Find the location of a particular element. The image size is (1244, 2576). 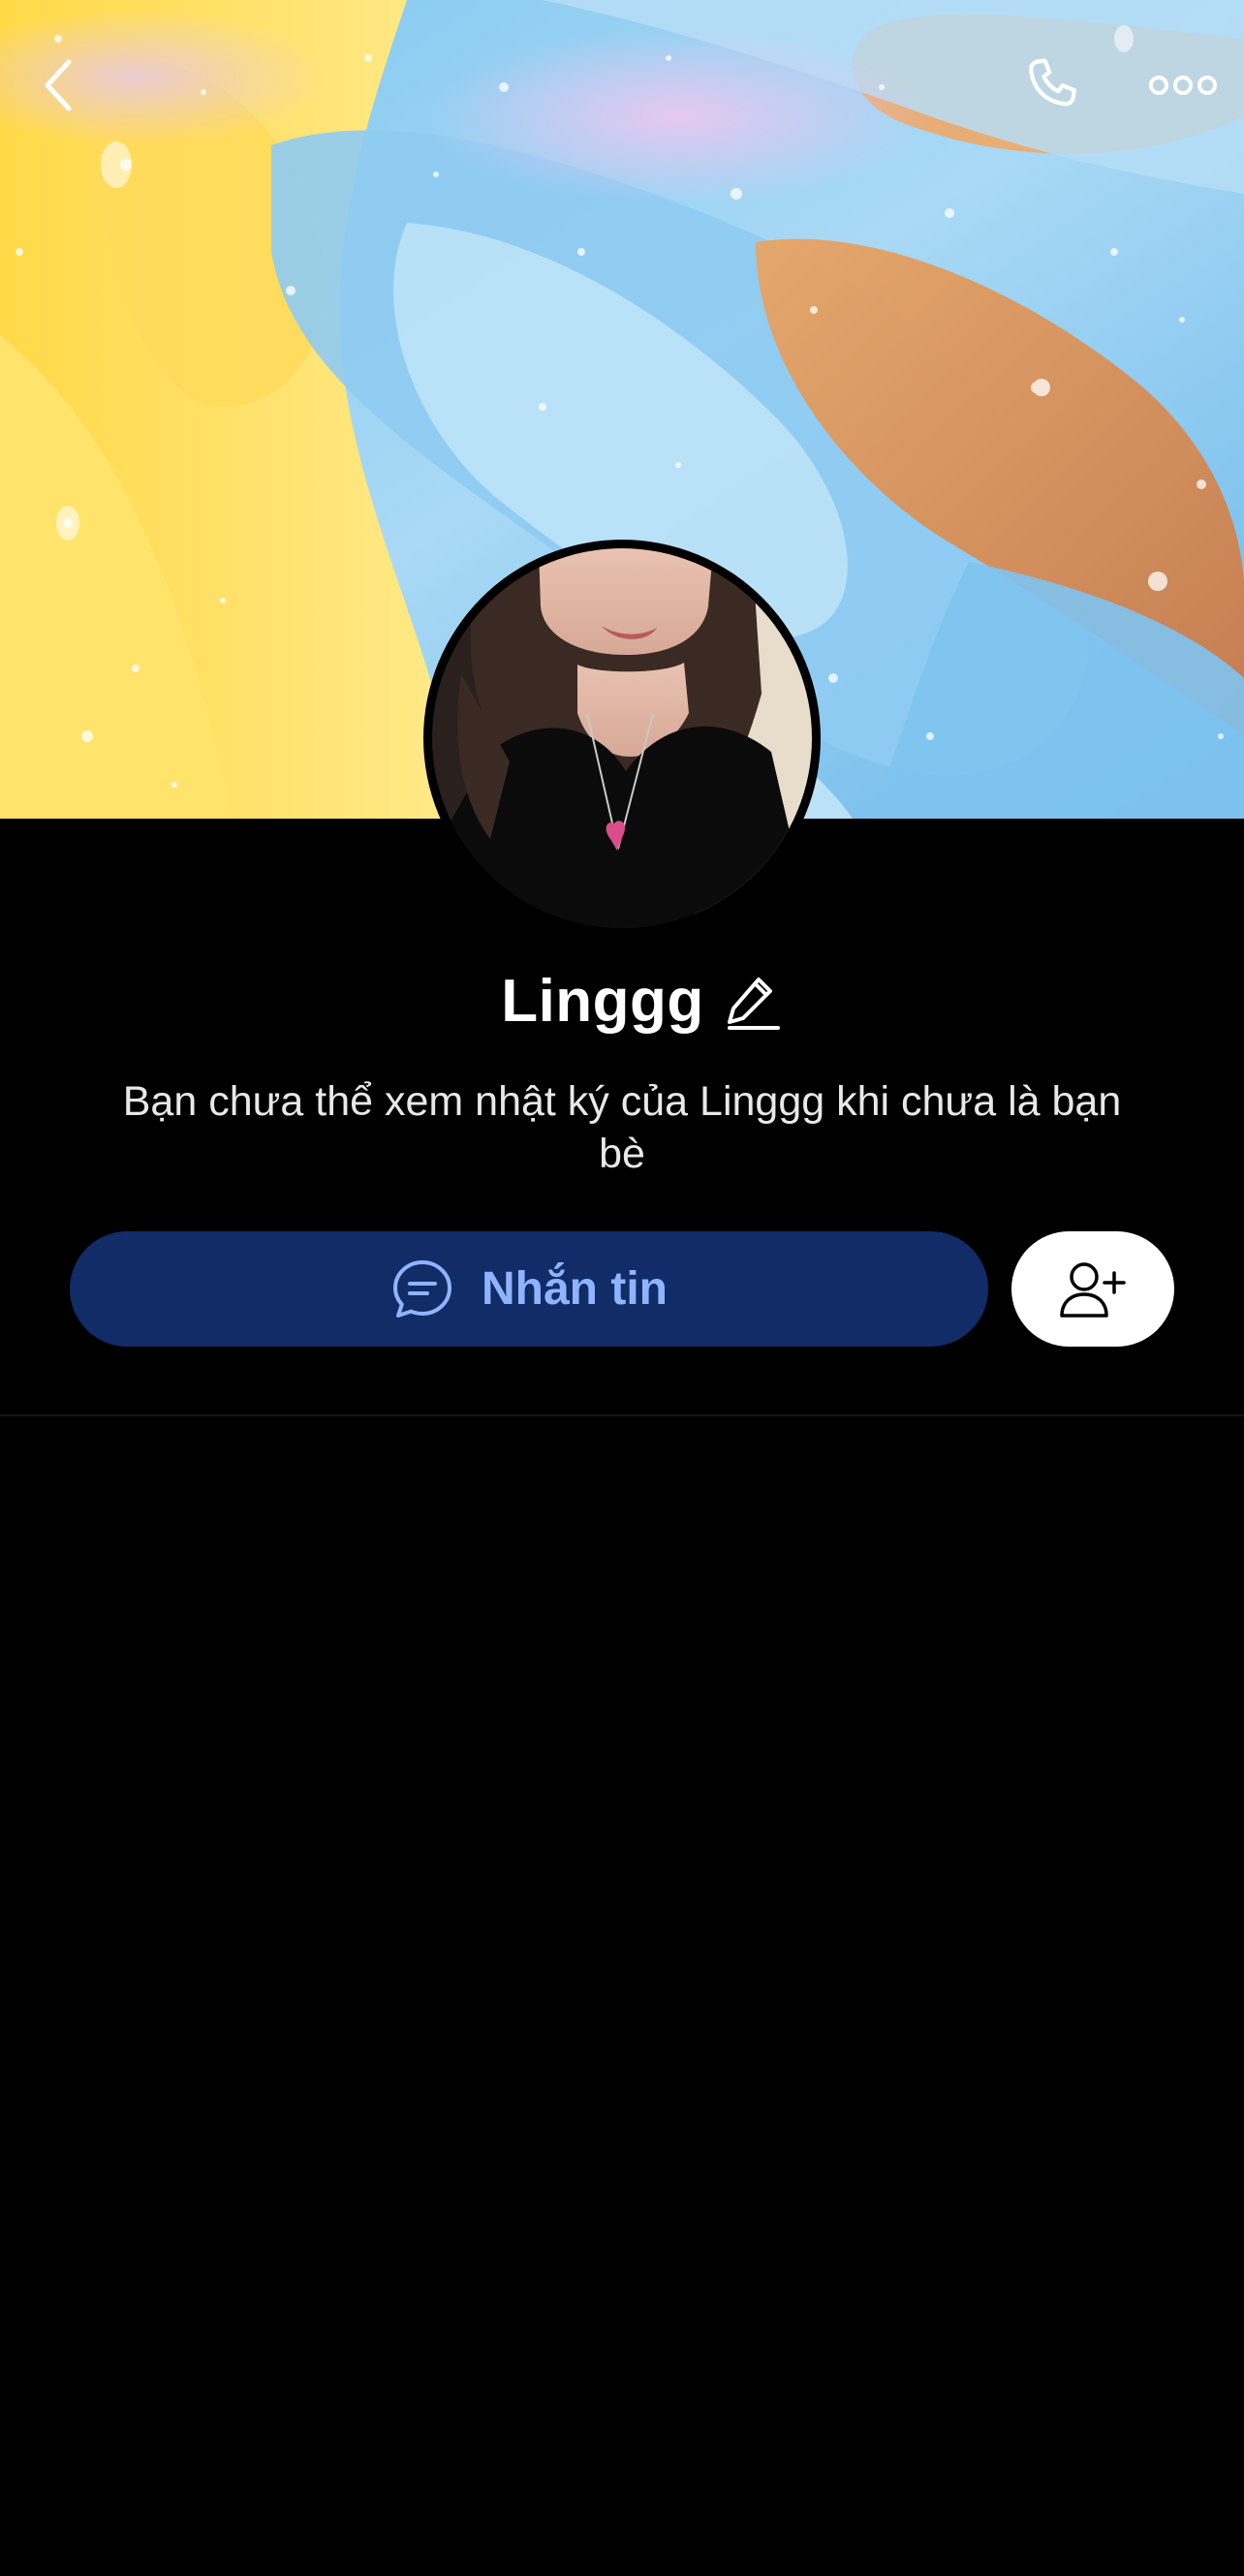

chat-bubble-icon is located at coordinates (422, 1288).